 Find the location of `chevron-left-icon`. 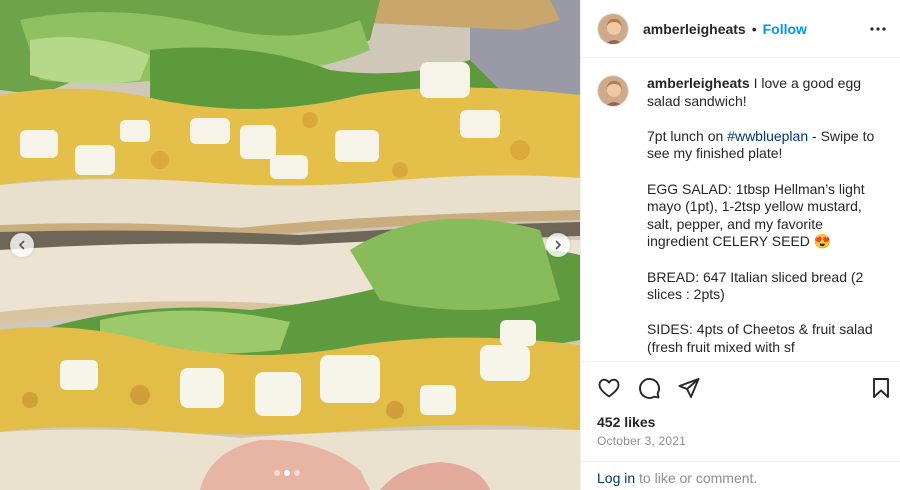

chevron-left-icon is located at coordinates (22, 245).